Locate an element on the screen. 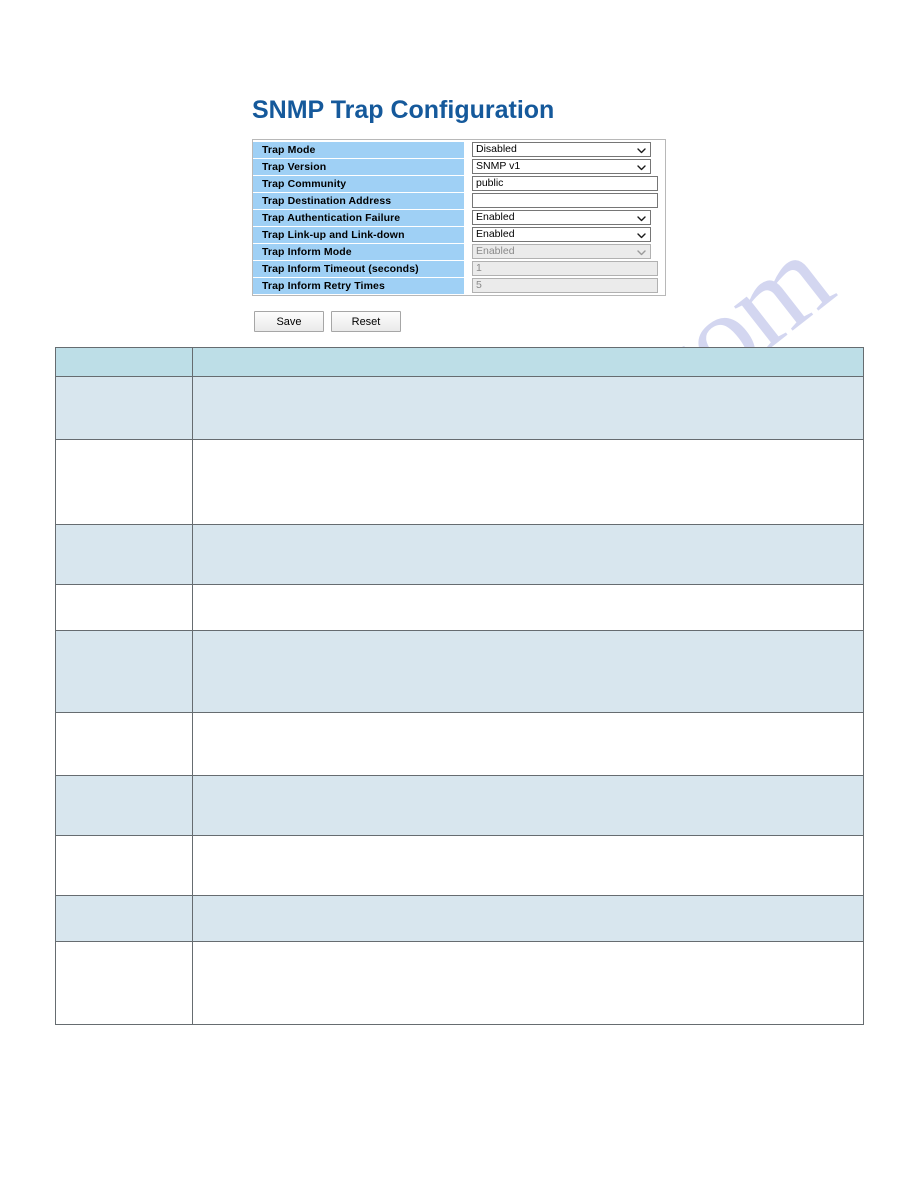 The image size is (918, 1188). select-trap-inform-mode: Enabled is located at coordinates (561, 251).